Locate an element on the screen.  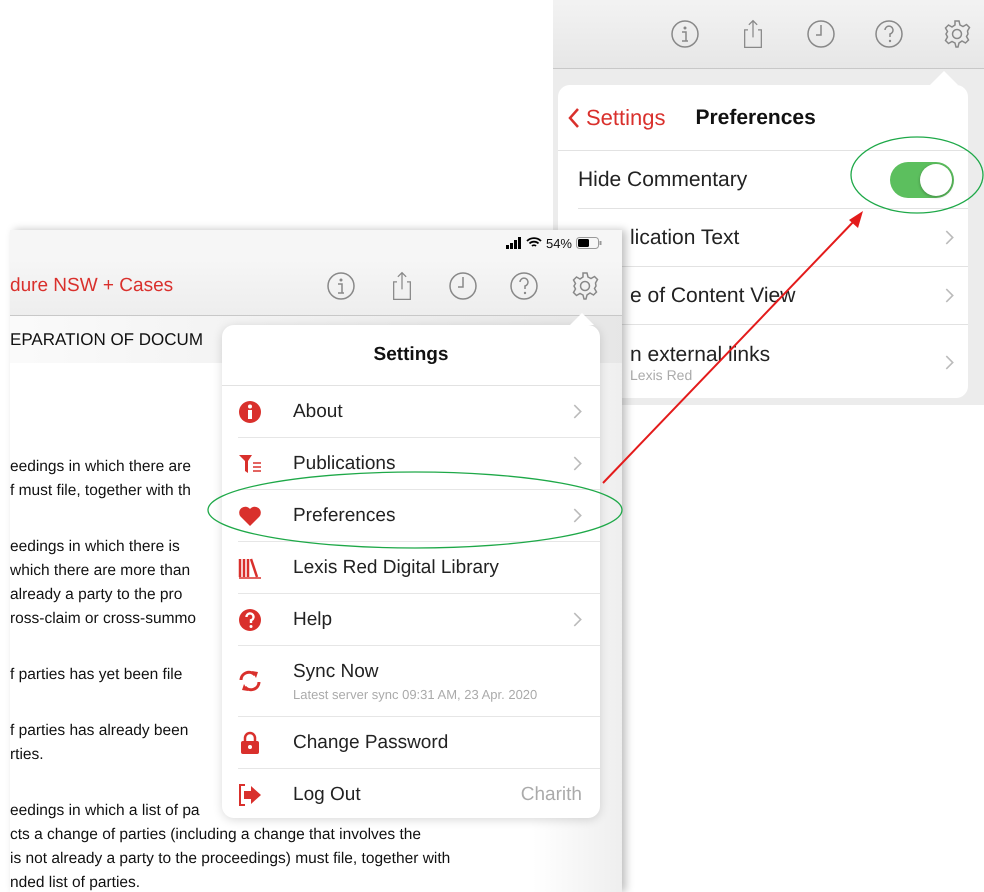
battery-percent: 54% is located at coordinates (559, 243).